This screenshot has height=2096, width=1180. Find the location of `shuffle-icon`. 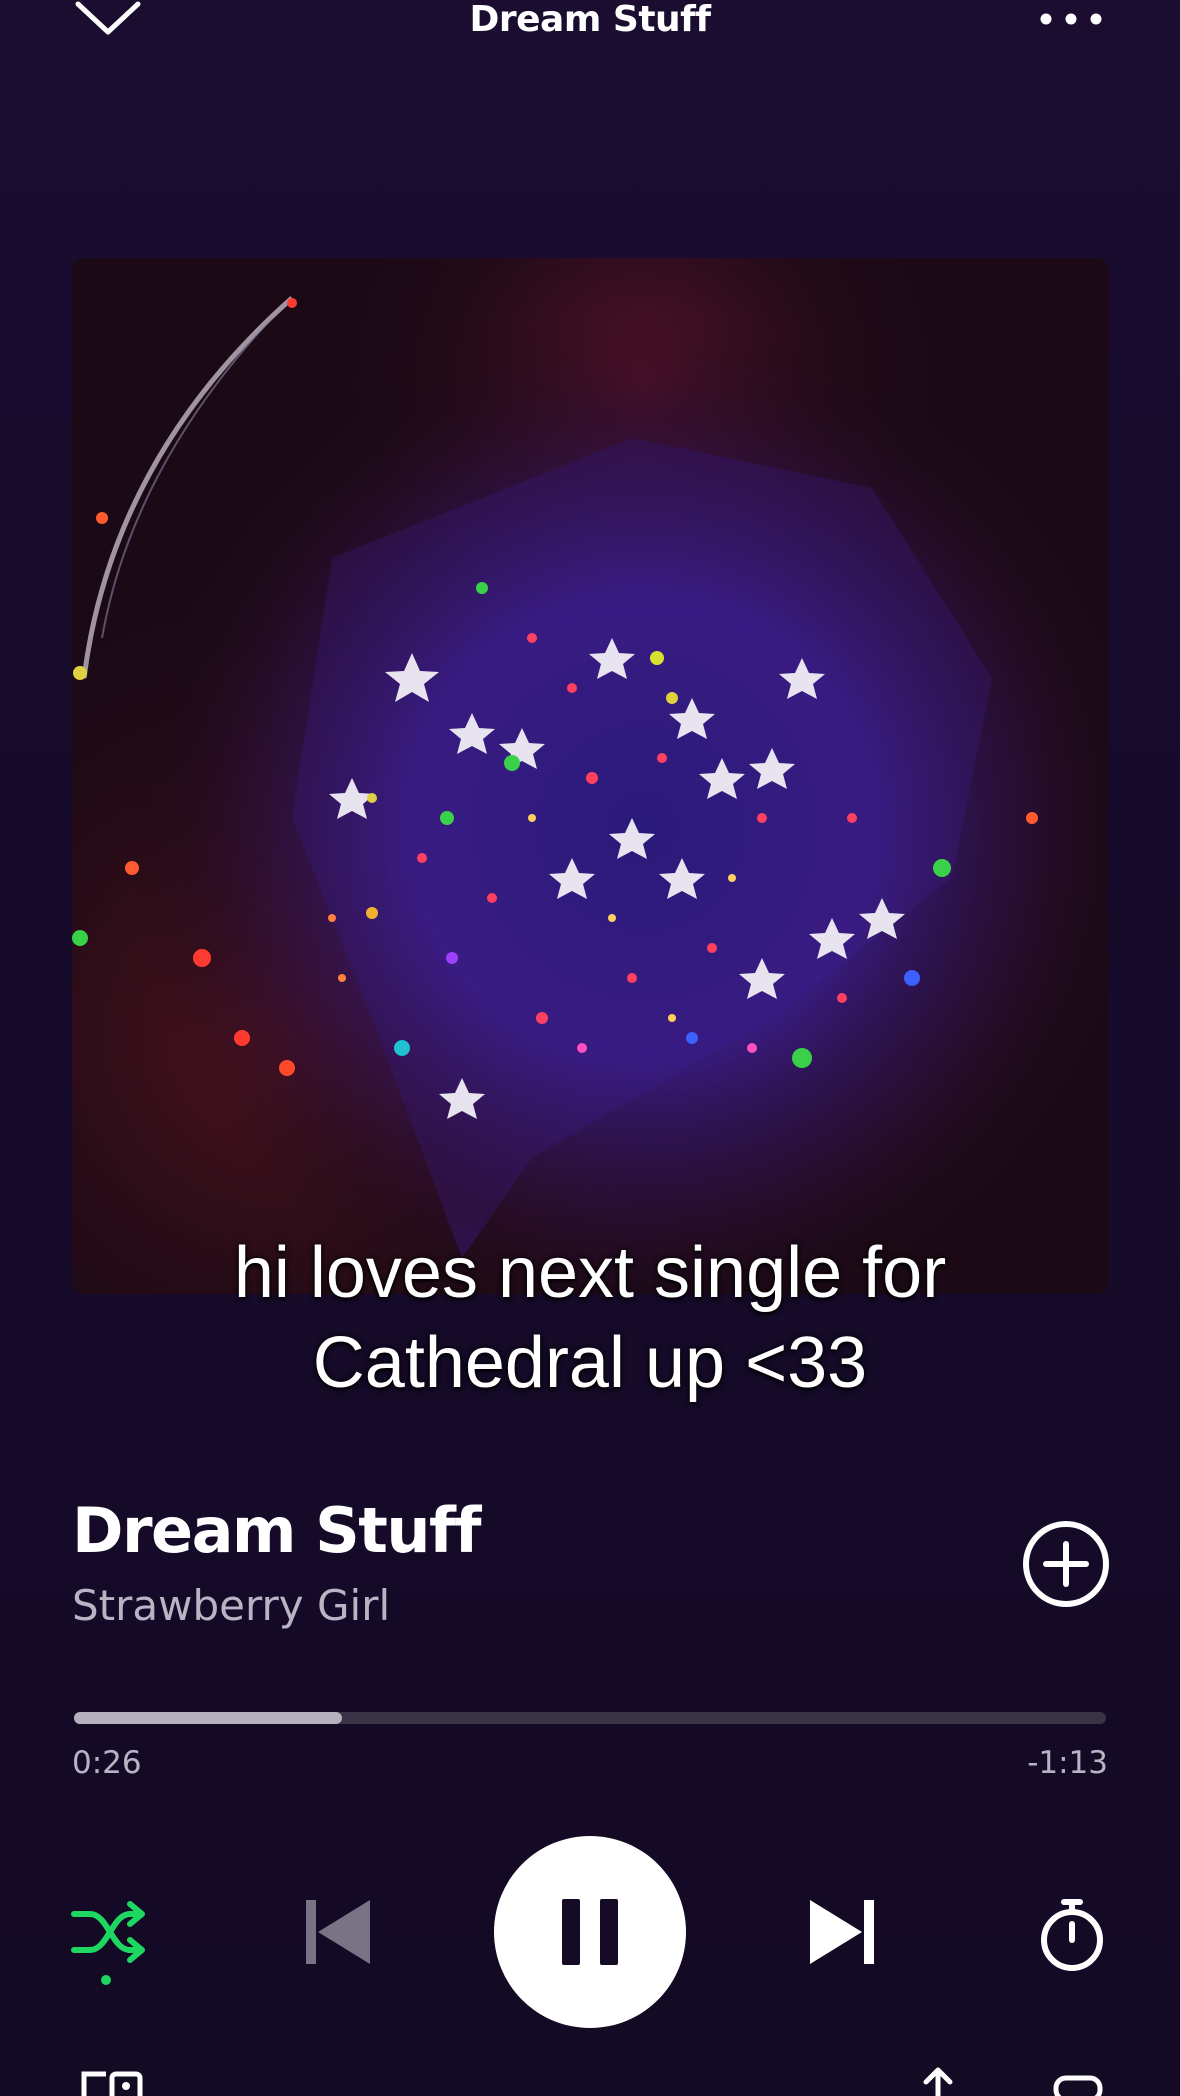

shuffle-icon is located at coordinates (108, 1943).